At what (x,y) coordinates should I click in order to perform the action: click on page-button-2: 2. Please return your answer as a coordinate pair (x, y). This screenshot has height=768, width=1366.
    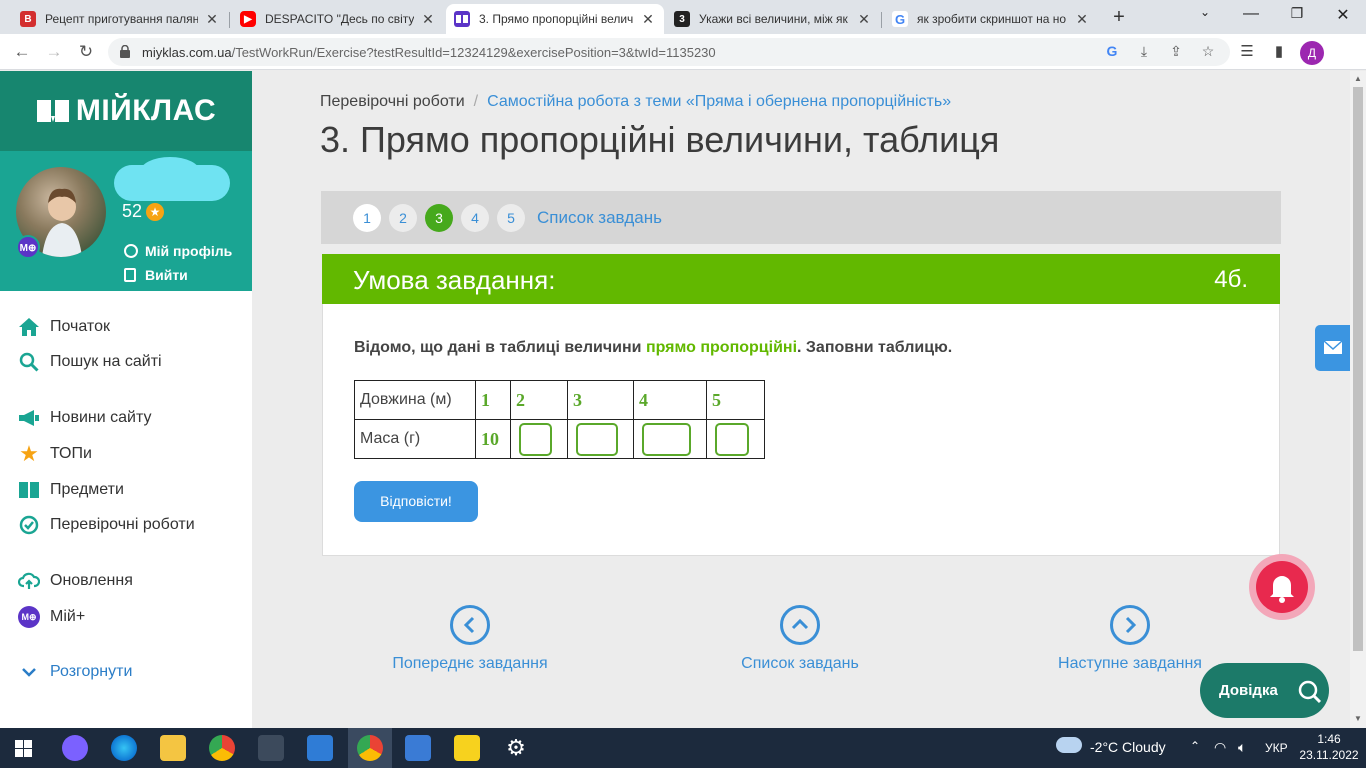
    Looking at the image, I should click on (403, 218).